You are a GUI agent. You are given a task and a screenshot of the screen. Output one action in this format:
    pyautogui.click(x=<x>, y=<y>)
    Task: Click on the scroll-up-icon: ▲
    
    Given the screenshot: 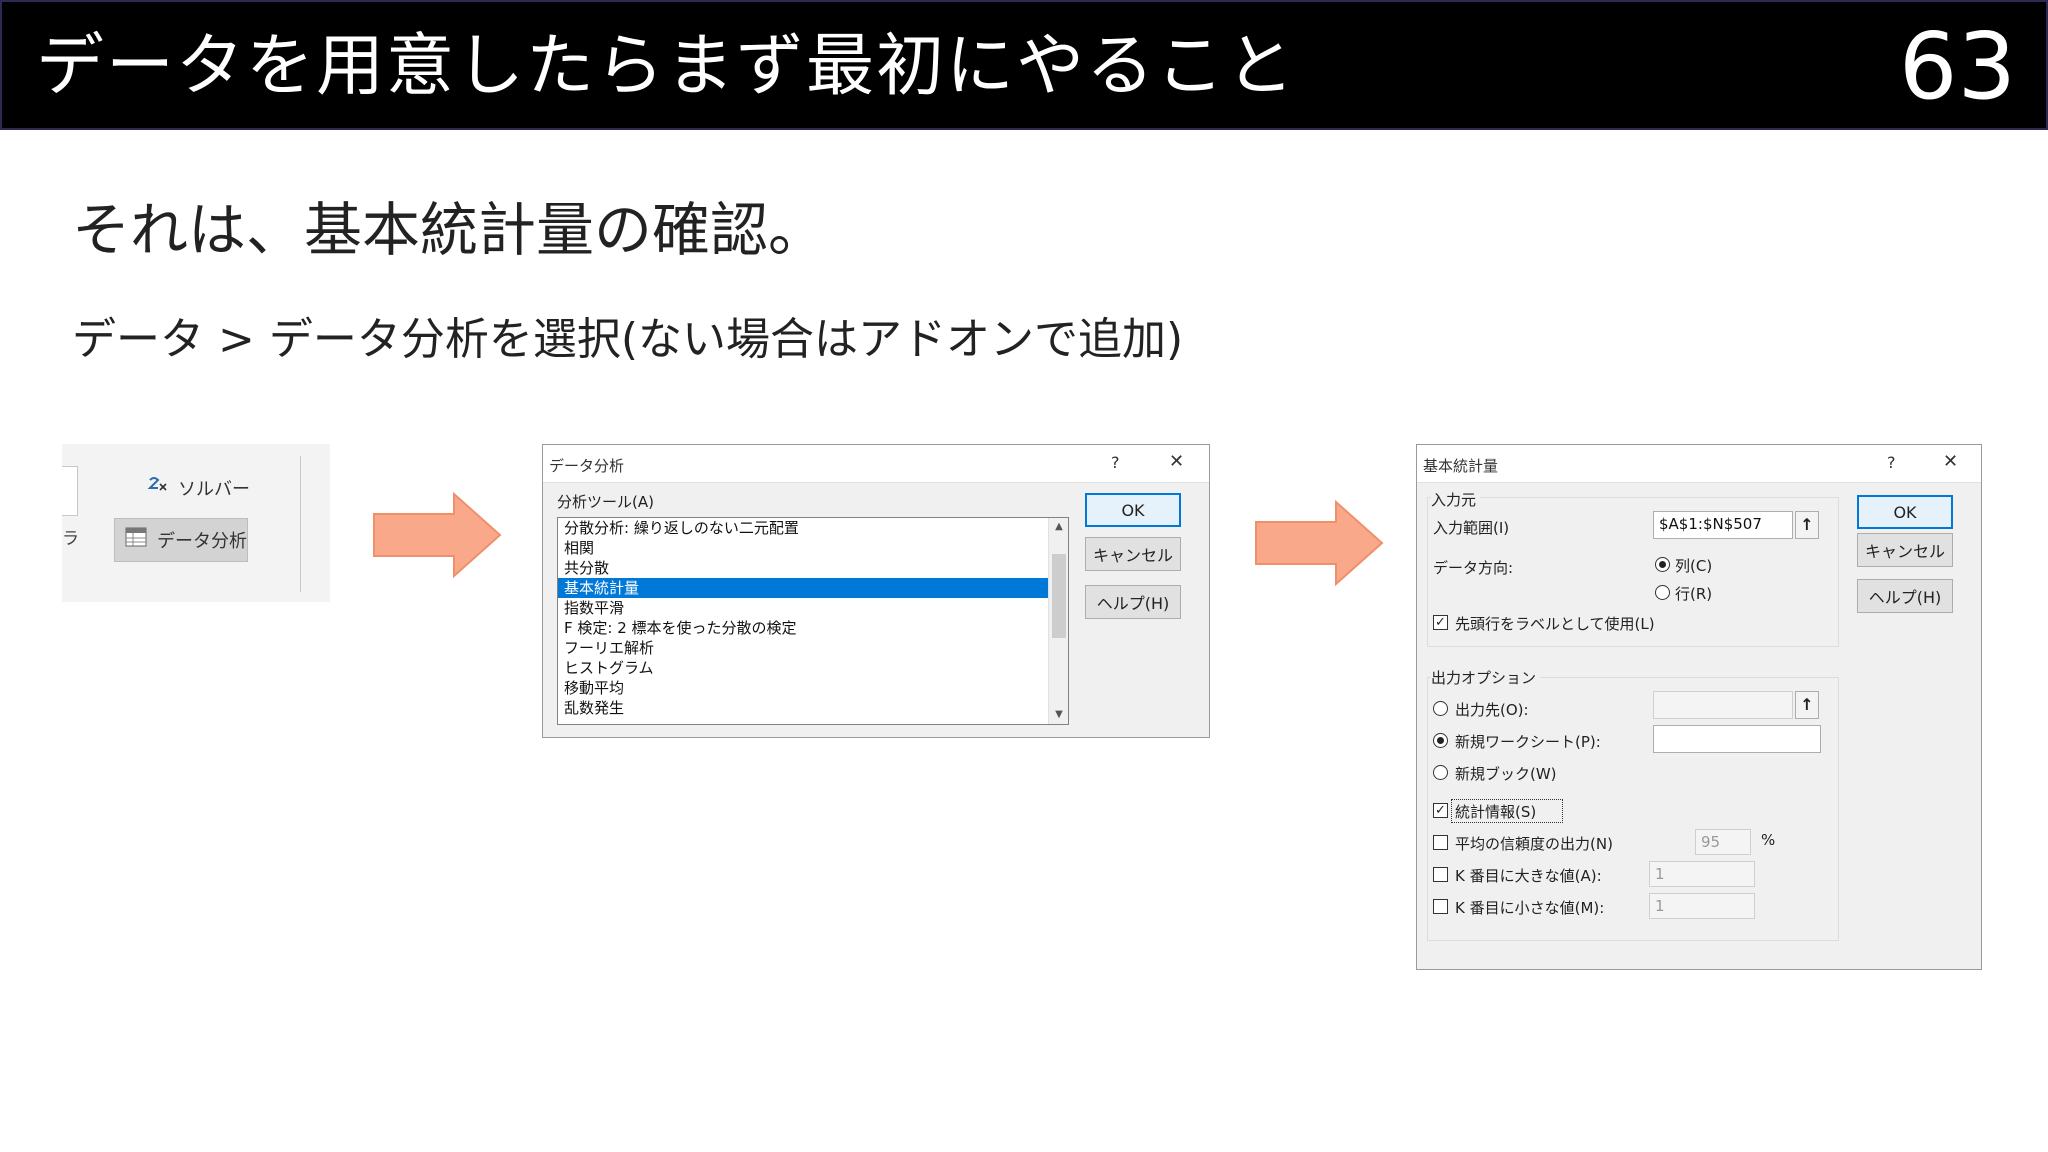 What is the action you would take?
    pyautogui.click(x=1058, y=527)
    